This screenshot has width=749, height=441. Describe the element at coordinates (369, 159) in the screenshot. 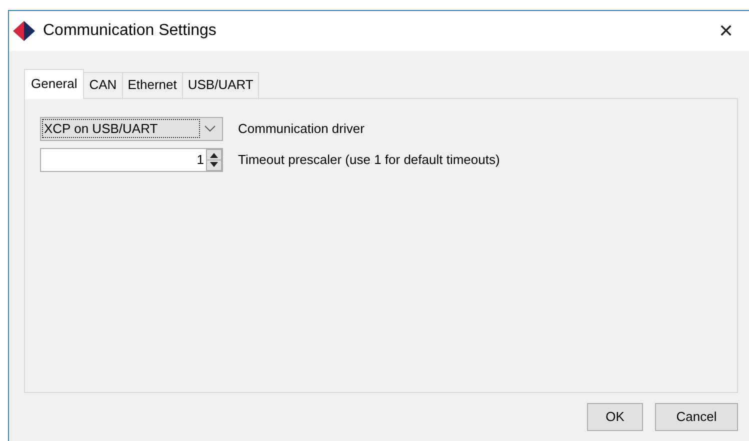

I see `prescaler-label: Timeout prescaler (use 1 for default timeouts)` at that location.